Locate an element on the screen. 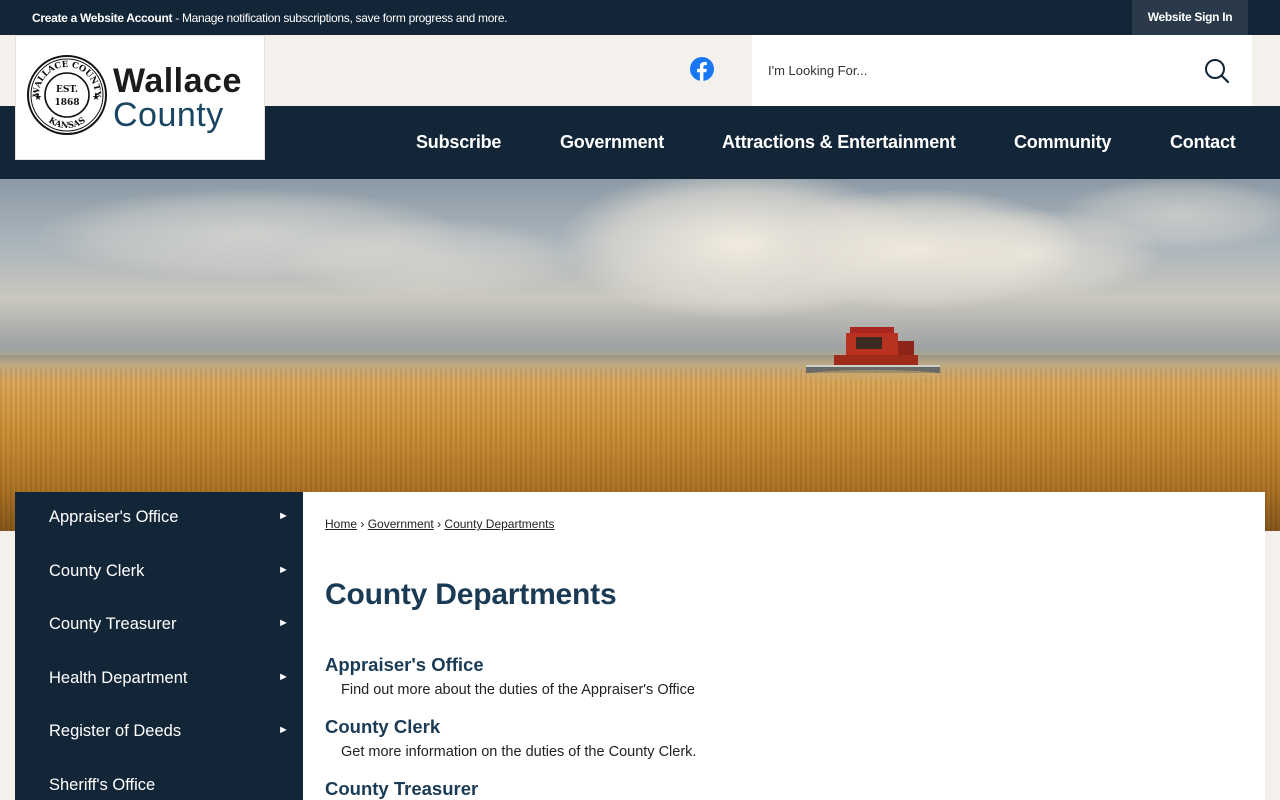  sidebar-item-register-of-deeds: Register of Deeds ► is located at coordinates (159, 732).